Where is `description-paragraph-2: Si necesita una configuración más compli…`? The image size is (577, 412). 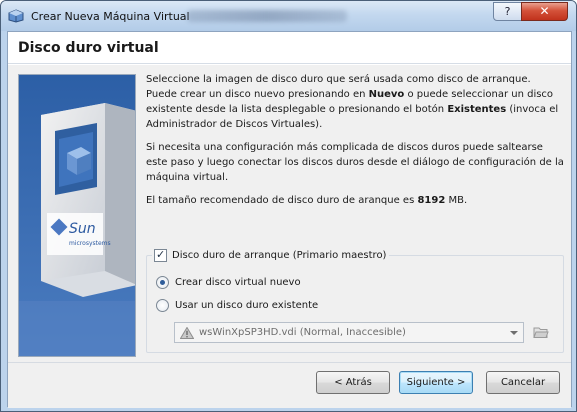
description-paragraph-2: Si necesita una configuración más compli… is located at coordinates (355, 162).